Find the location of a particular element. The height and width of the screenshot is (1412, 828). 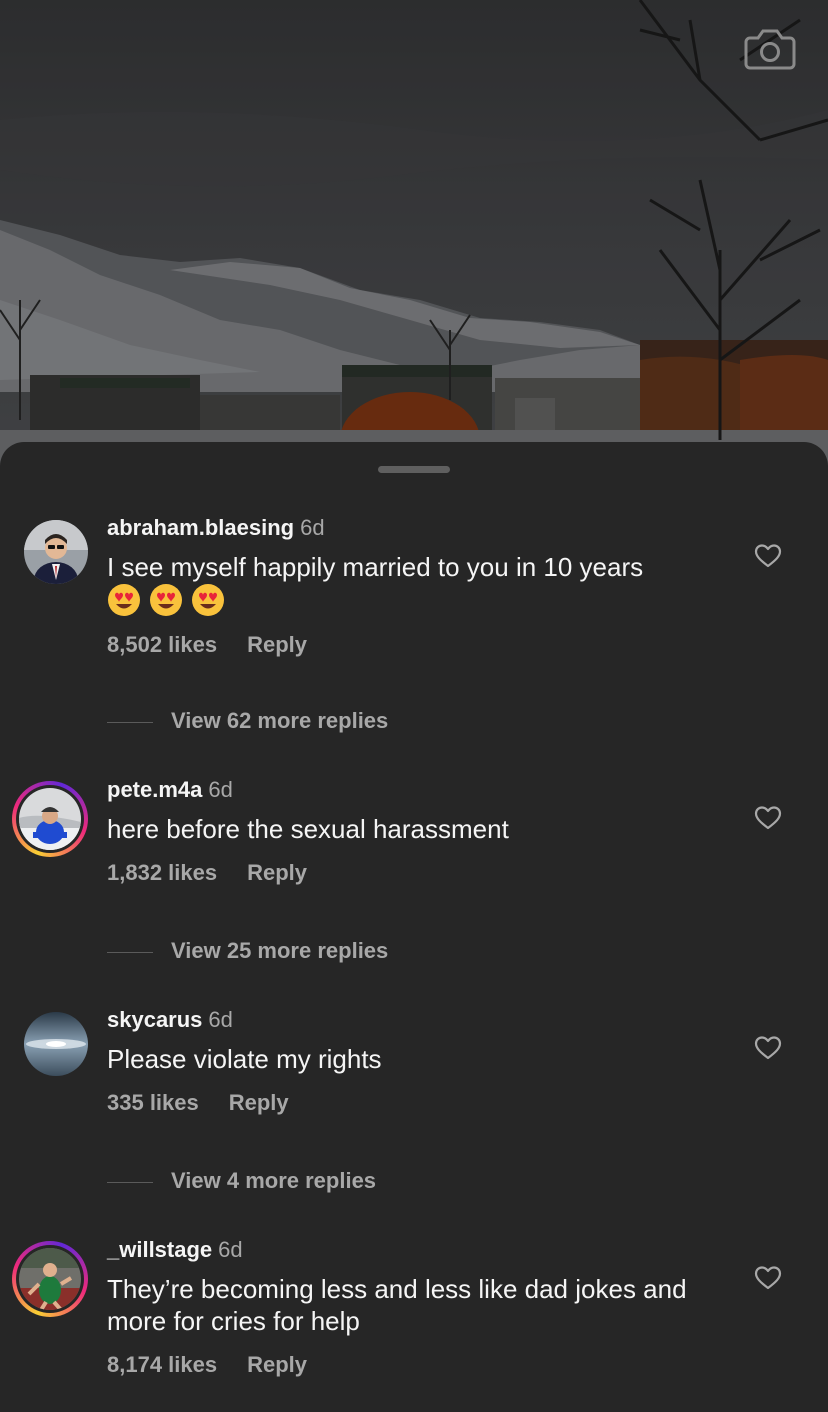

likes-count: 1,832 likes is located at coordinates (162, 872).